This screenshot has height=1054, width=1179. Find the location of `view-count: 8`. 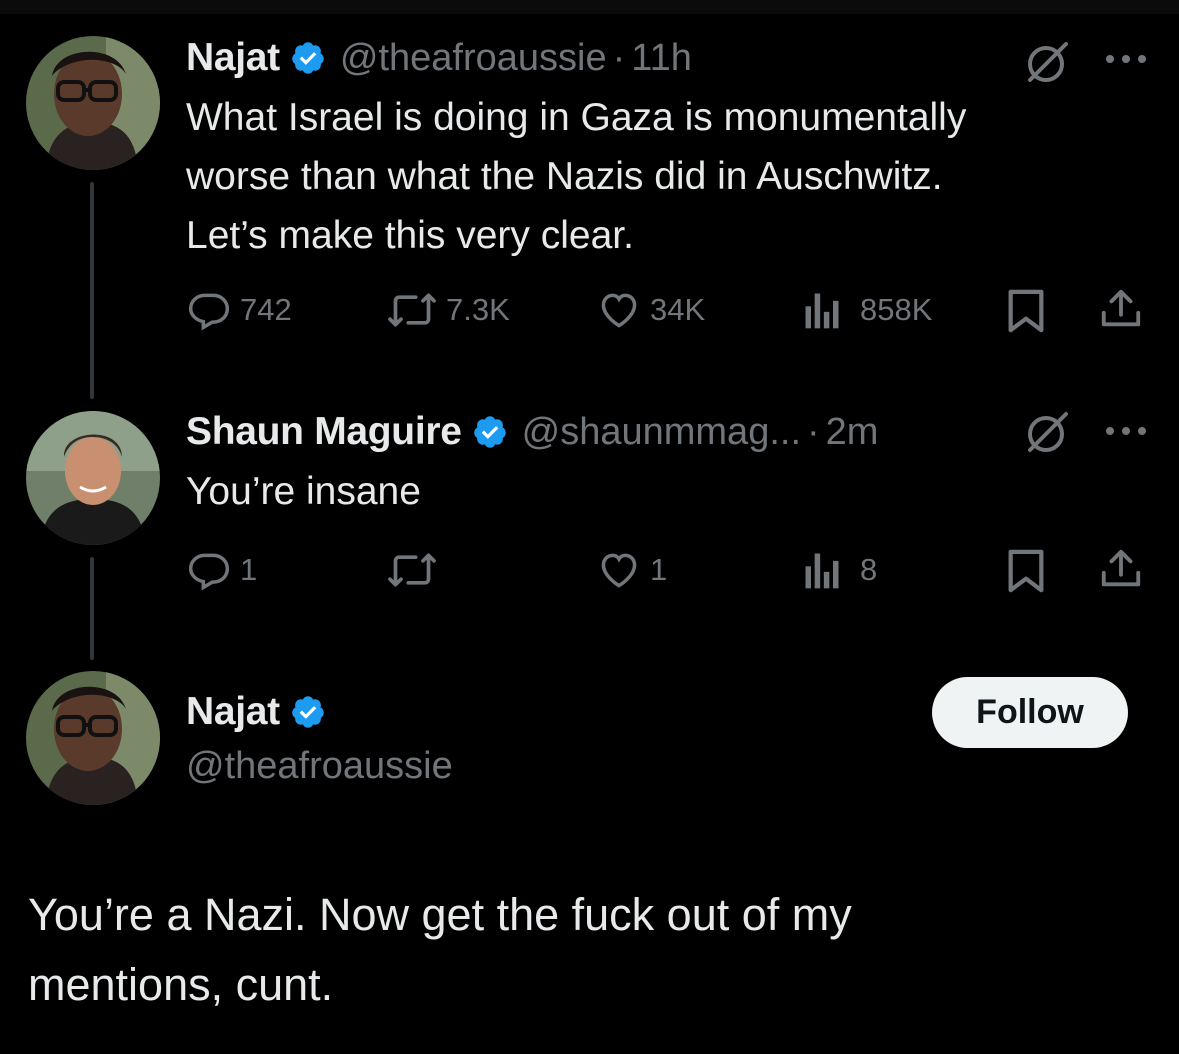

view-count: 8 is located at coordinates (869, 569).